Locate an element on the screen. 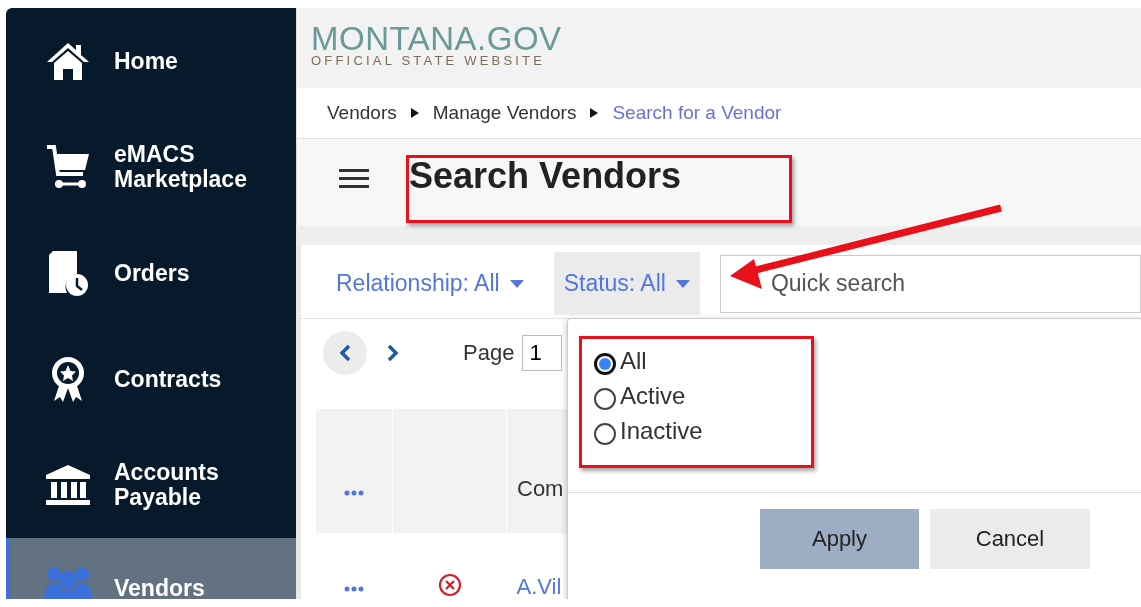  chevron-right-icon is located at coordinates (393, 353).